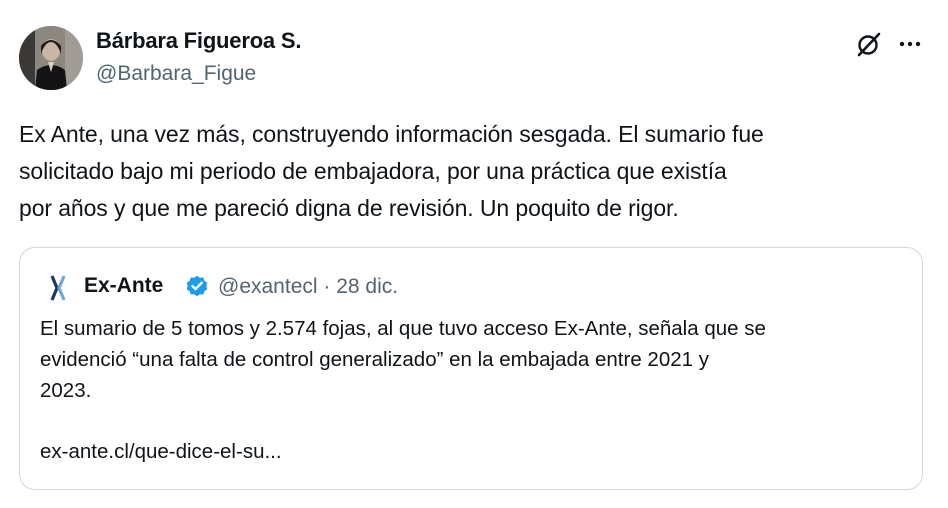 Image resolution: width=948 pixels, height=508 pixels. Describe the element at coordinates (66, 390) in the screenshot. I see `quote-text-line: 2023.` at that location.